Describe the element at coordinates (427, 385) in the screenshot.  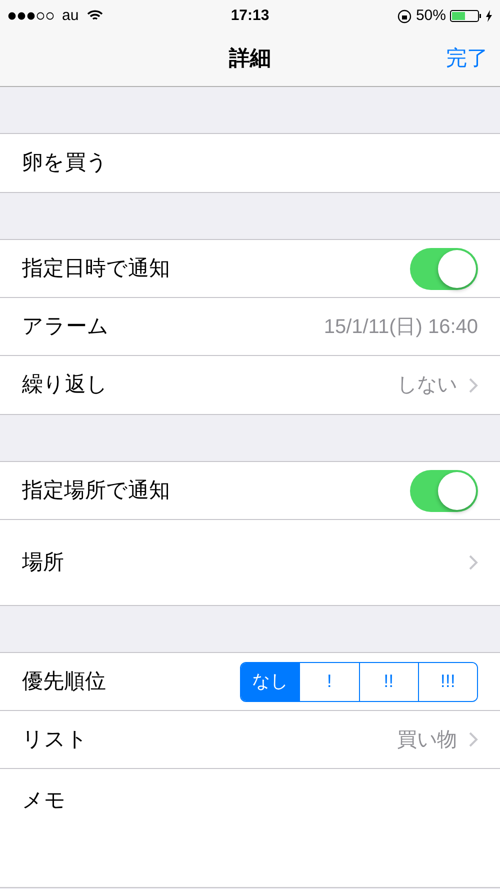
I see `row-value: しない` at that location.